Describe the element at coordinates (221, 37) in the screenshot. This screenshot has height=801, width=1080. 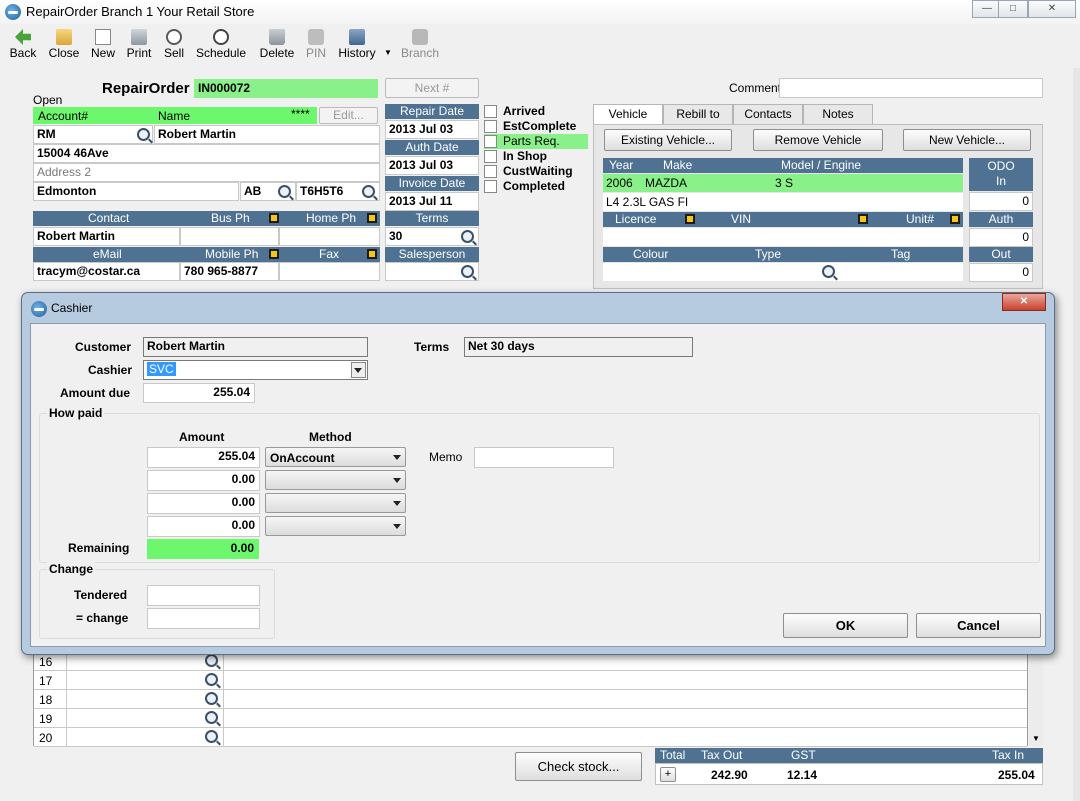
I see `clock-icon` at that location.